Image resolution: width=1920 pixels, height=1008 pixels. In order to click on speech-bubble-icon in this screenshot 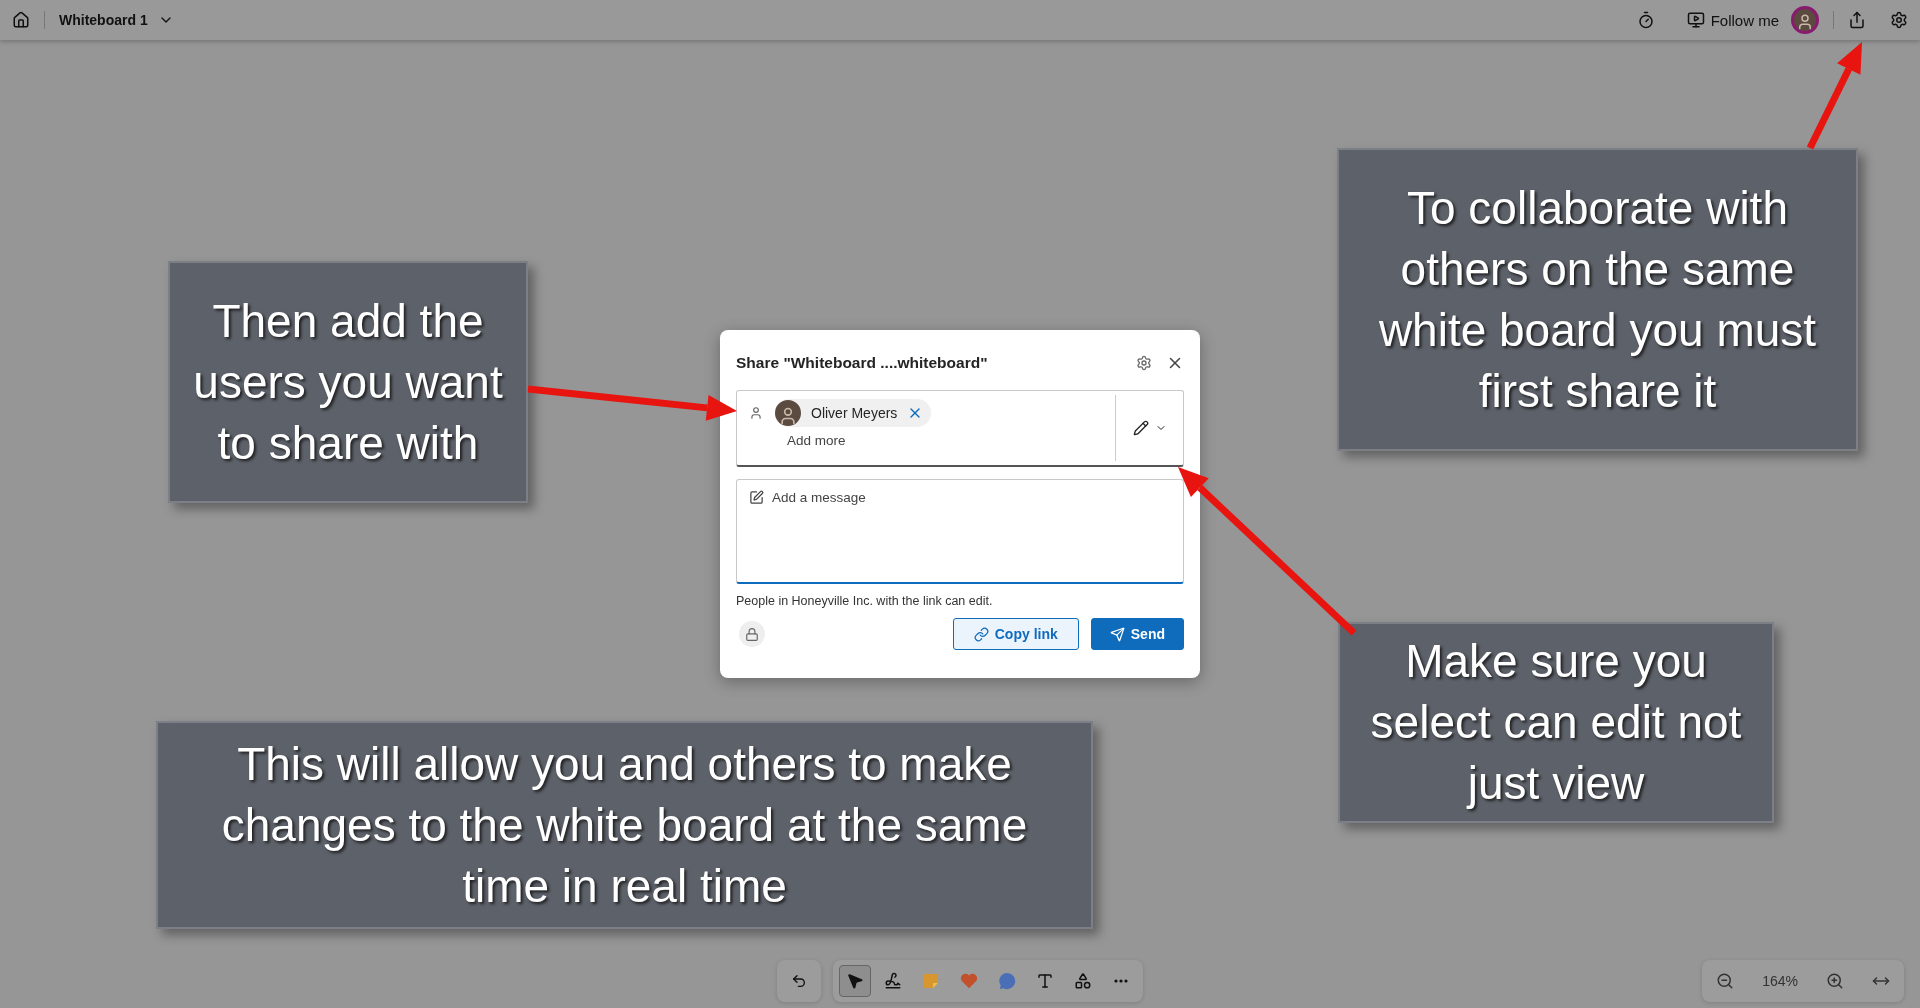, I will do `click(1007, 981)`.